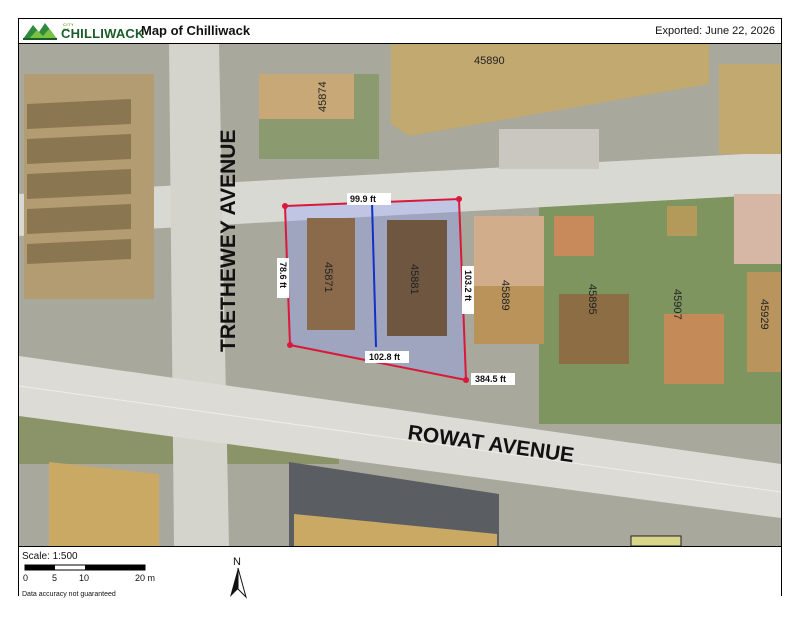  I want to click on street-label-trethewey: TRETHEWEY AVENUE, so click(228, 241).